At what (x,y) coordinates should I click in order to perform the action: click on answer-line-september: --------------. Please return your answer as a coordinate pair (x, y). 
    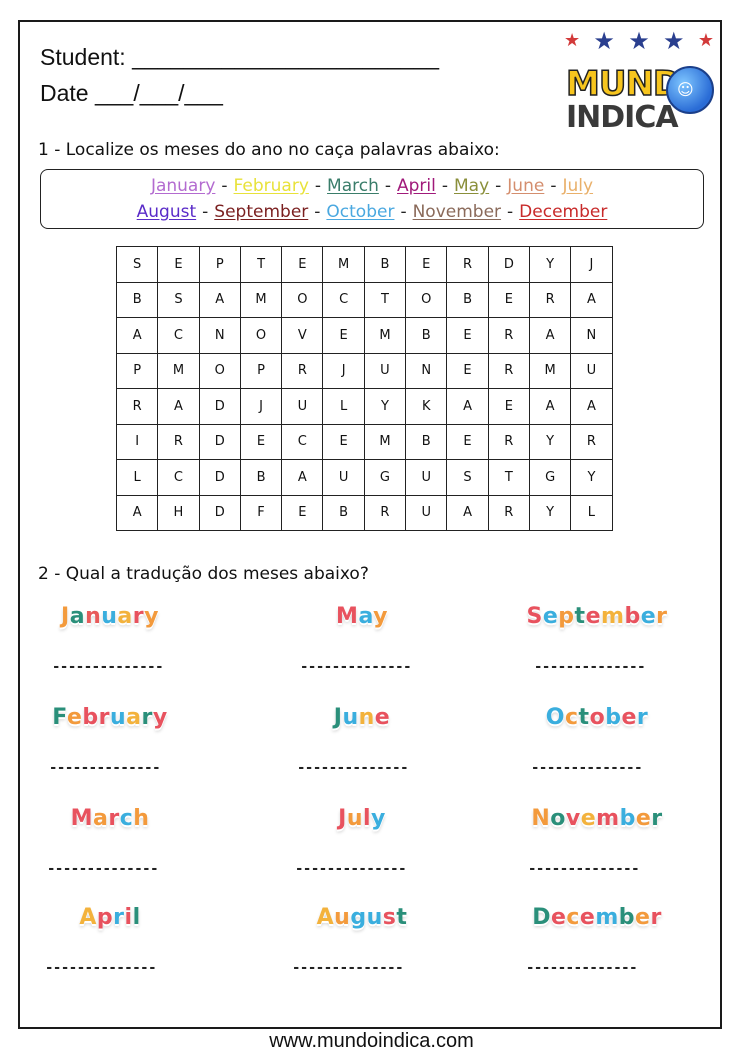
    Looking at the image, I should click on (590, 667).